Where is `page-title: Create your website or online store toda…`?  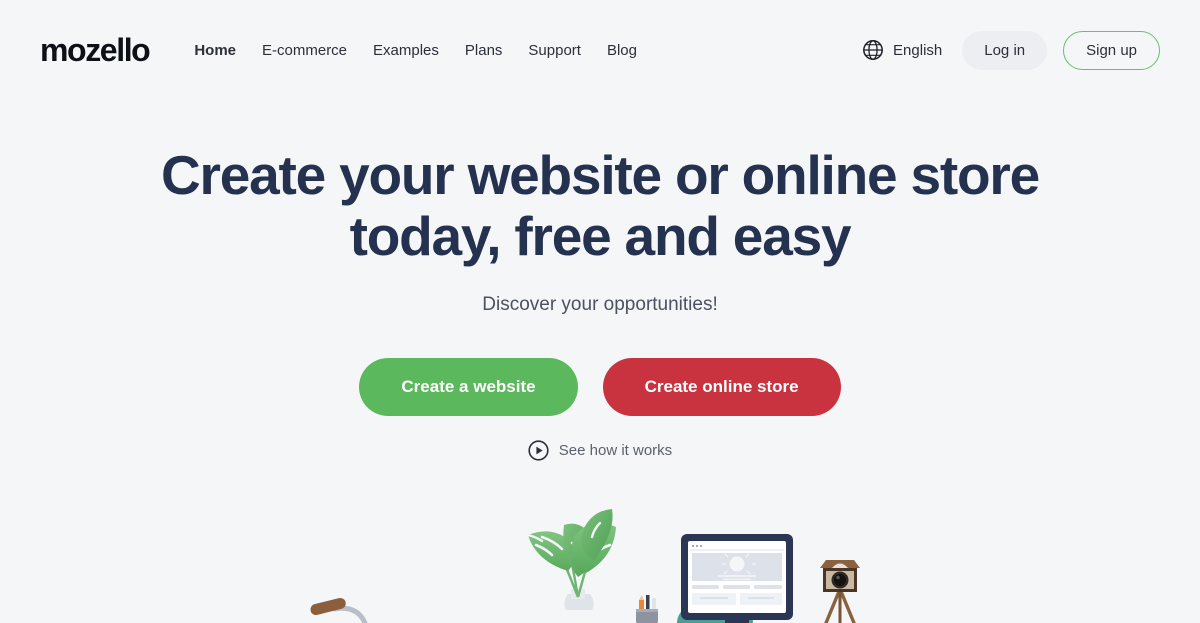
page-title: Create your website or online store toda… is located at coordinates (600, 205).